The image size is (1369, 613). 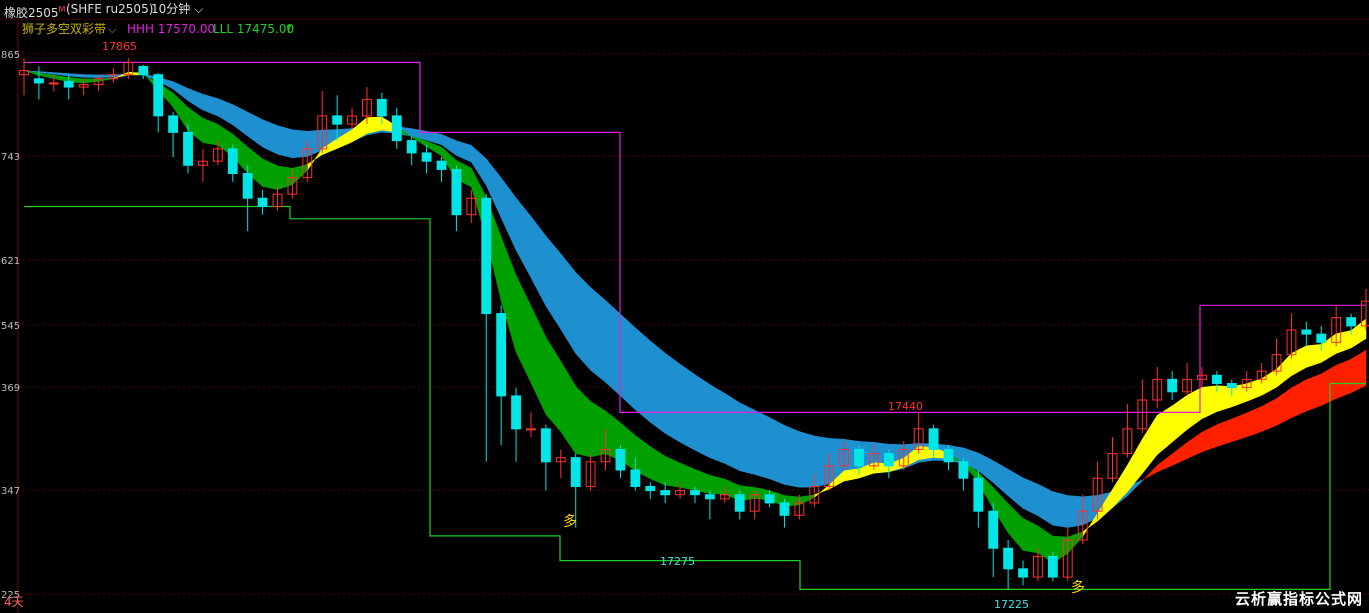 I want to click on lll-arrow: ↑, so click(x=289, y=29).